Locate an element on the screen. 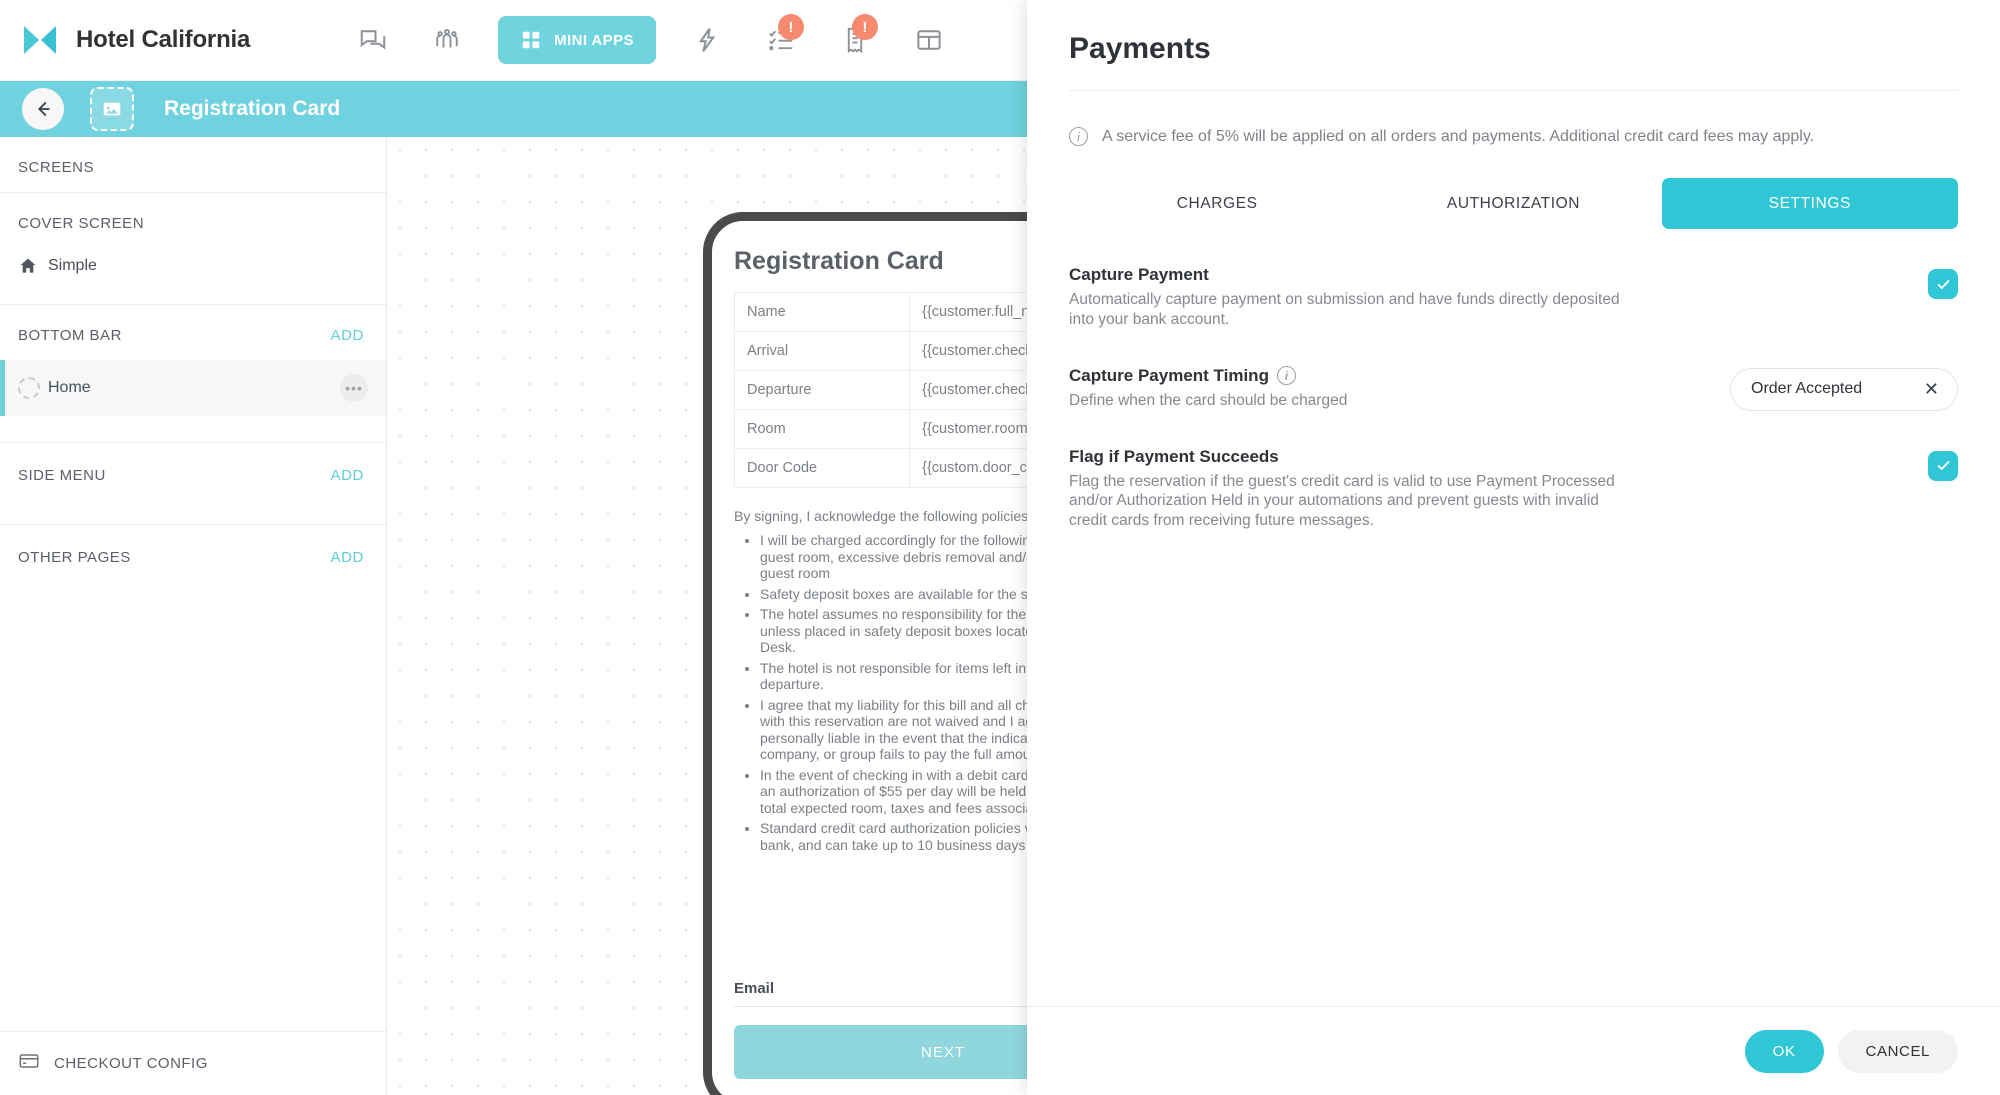 This screenshot has height=1095, width=2000. table-cell-key: Arrival is located at coordinates (822, 351).